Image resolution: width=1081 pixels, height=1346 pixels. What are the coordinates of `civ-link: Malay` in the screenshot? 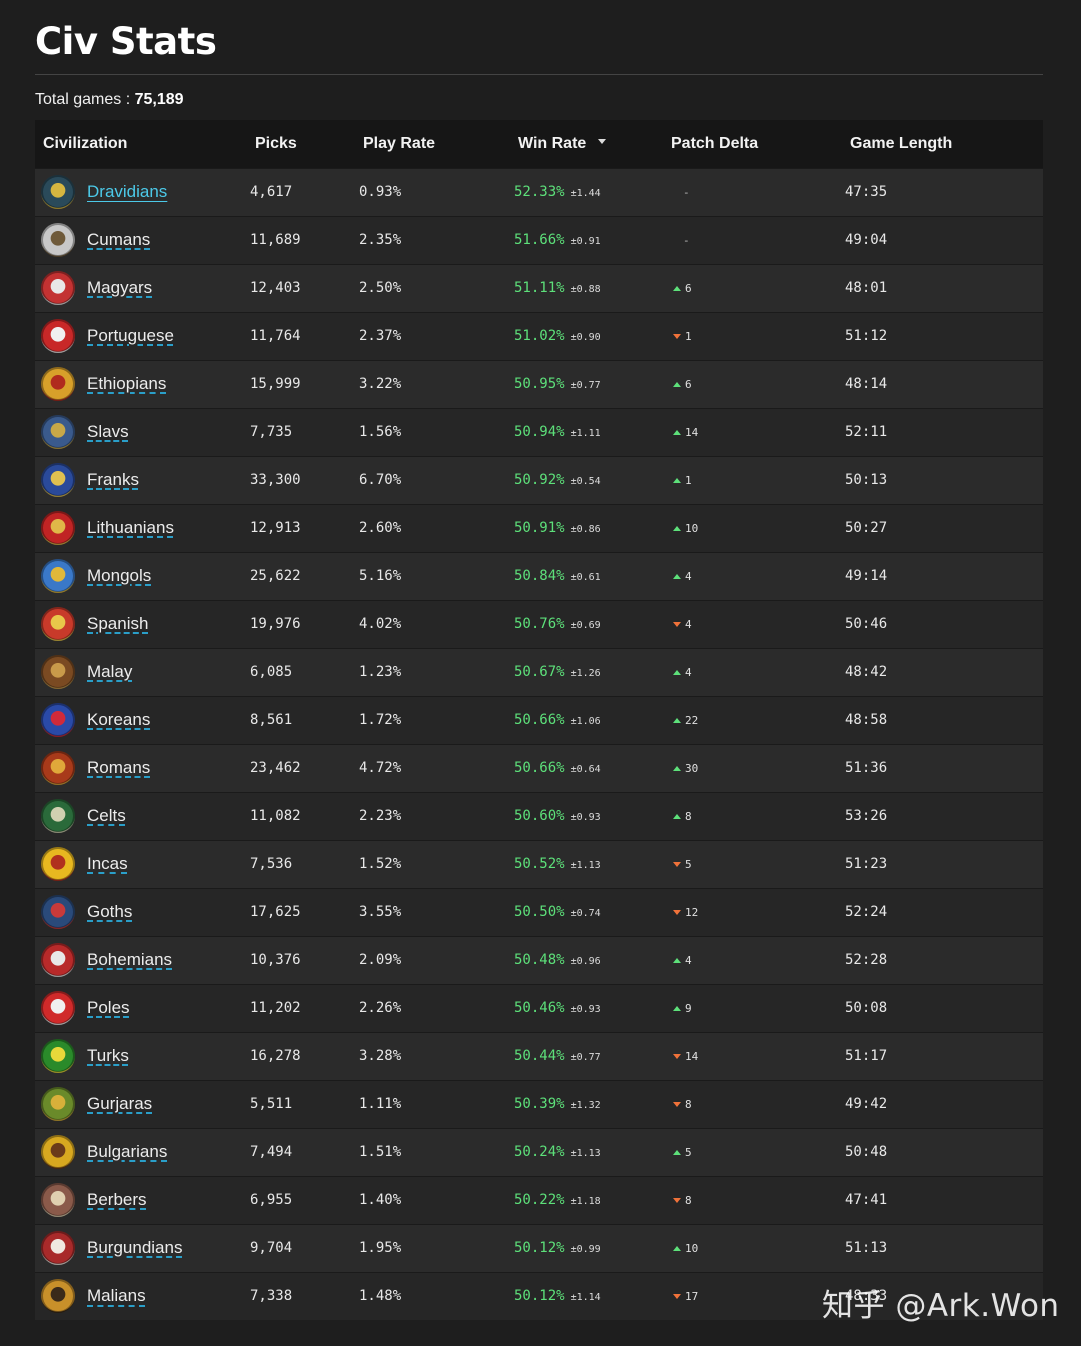 It's located at (109, 672).